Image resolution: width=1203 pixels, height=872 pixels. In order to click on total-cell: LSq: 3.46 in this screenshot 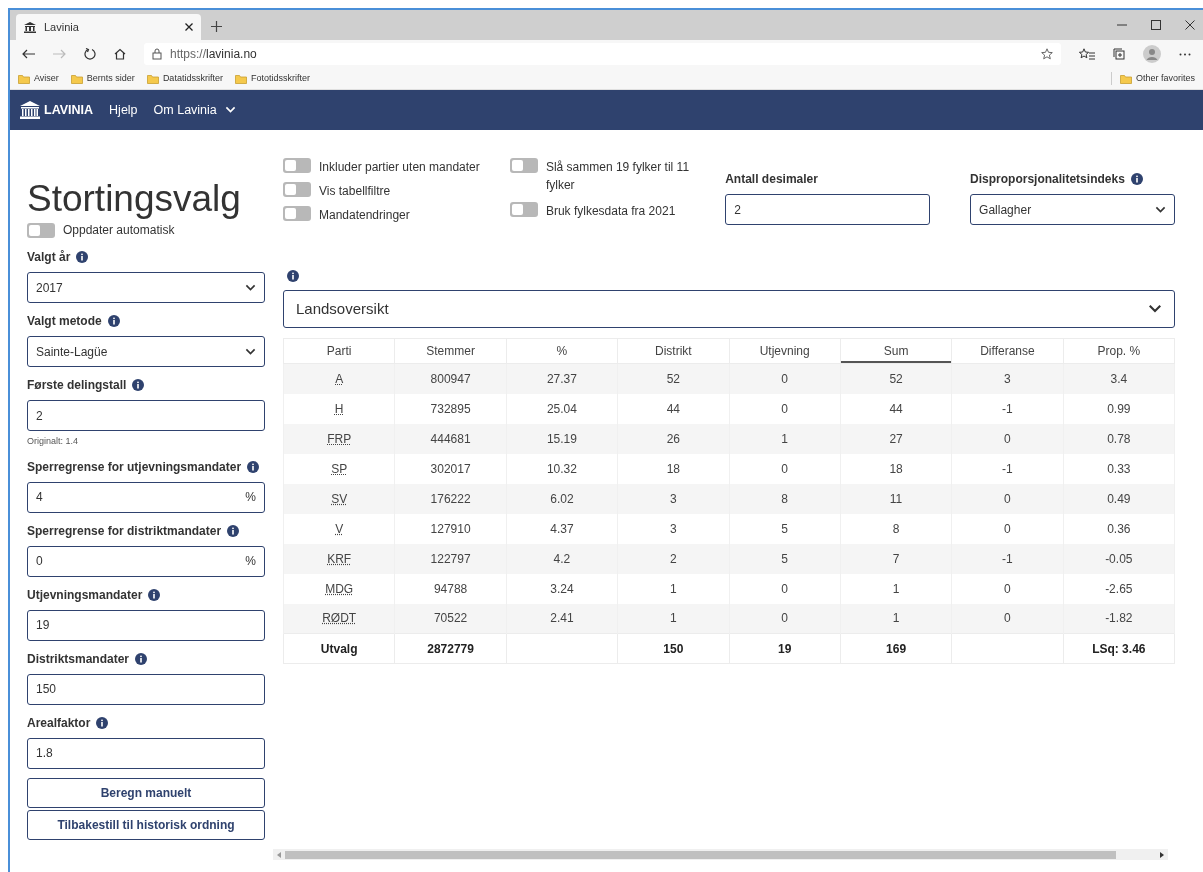, I will do `click(1119, 648)`.